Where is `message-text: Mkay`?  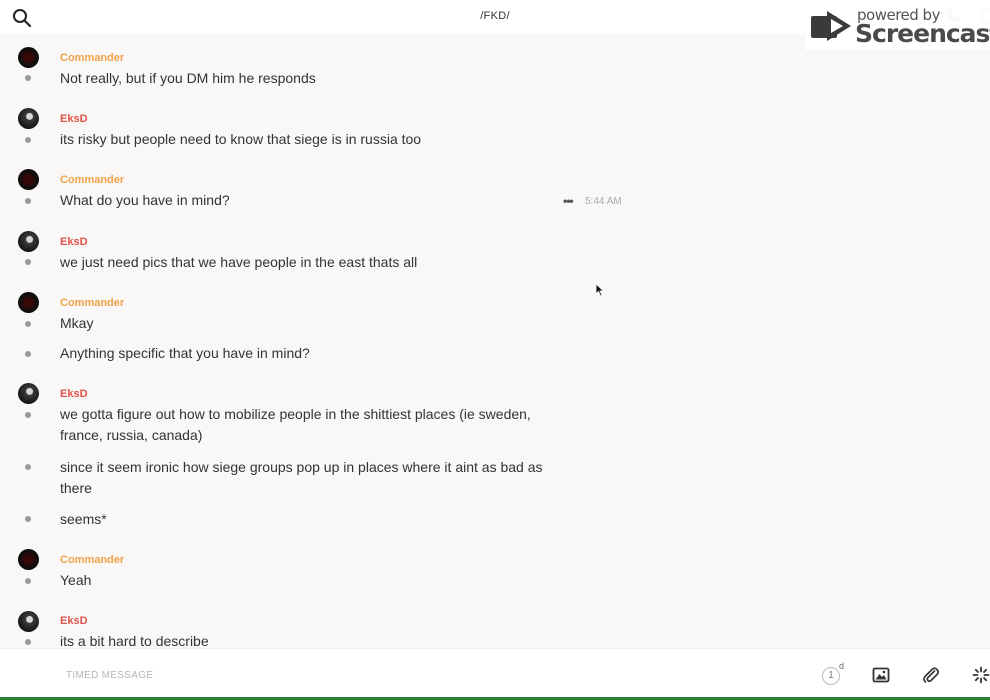
message-text: Mkay is located at coordinates (77, 323).